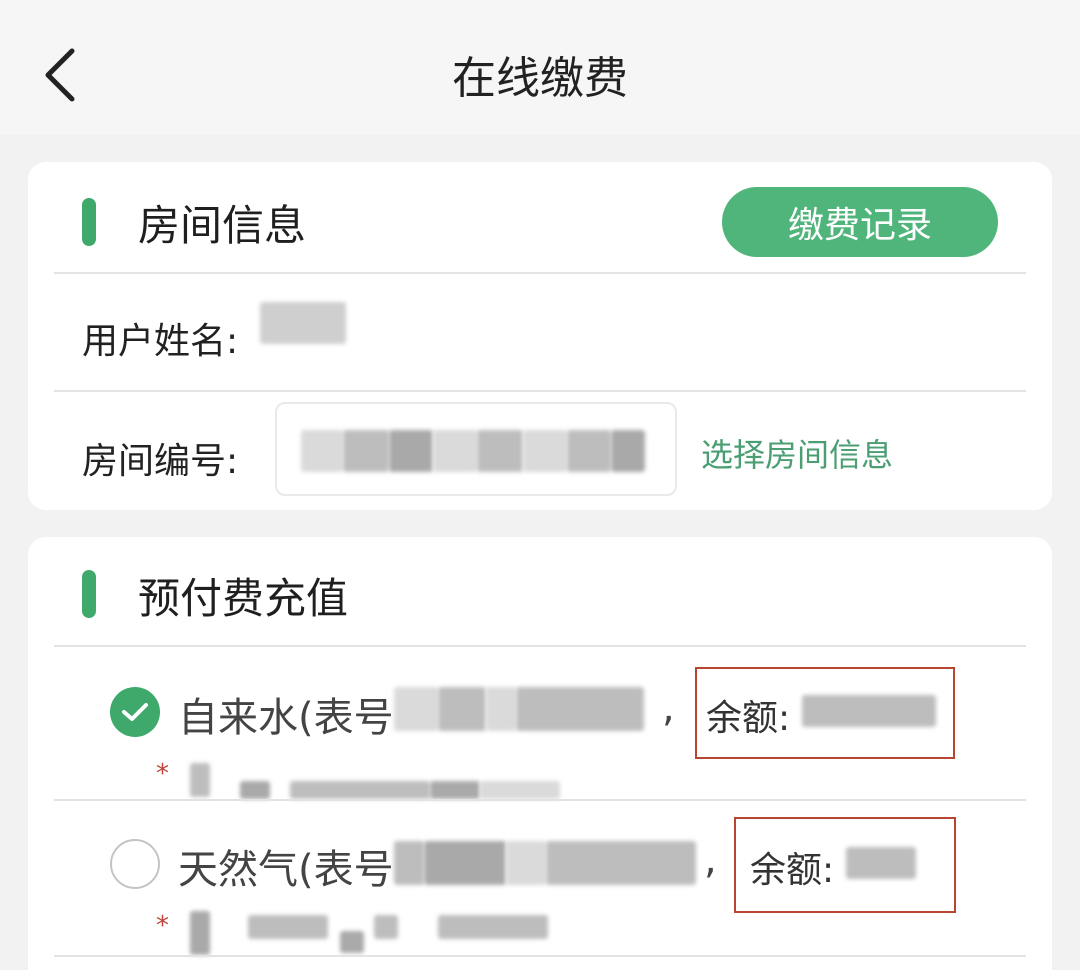 The image size is (1080, 970). I want to click on water-meter-label: 自来水(表号, so click(286, 718).